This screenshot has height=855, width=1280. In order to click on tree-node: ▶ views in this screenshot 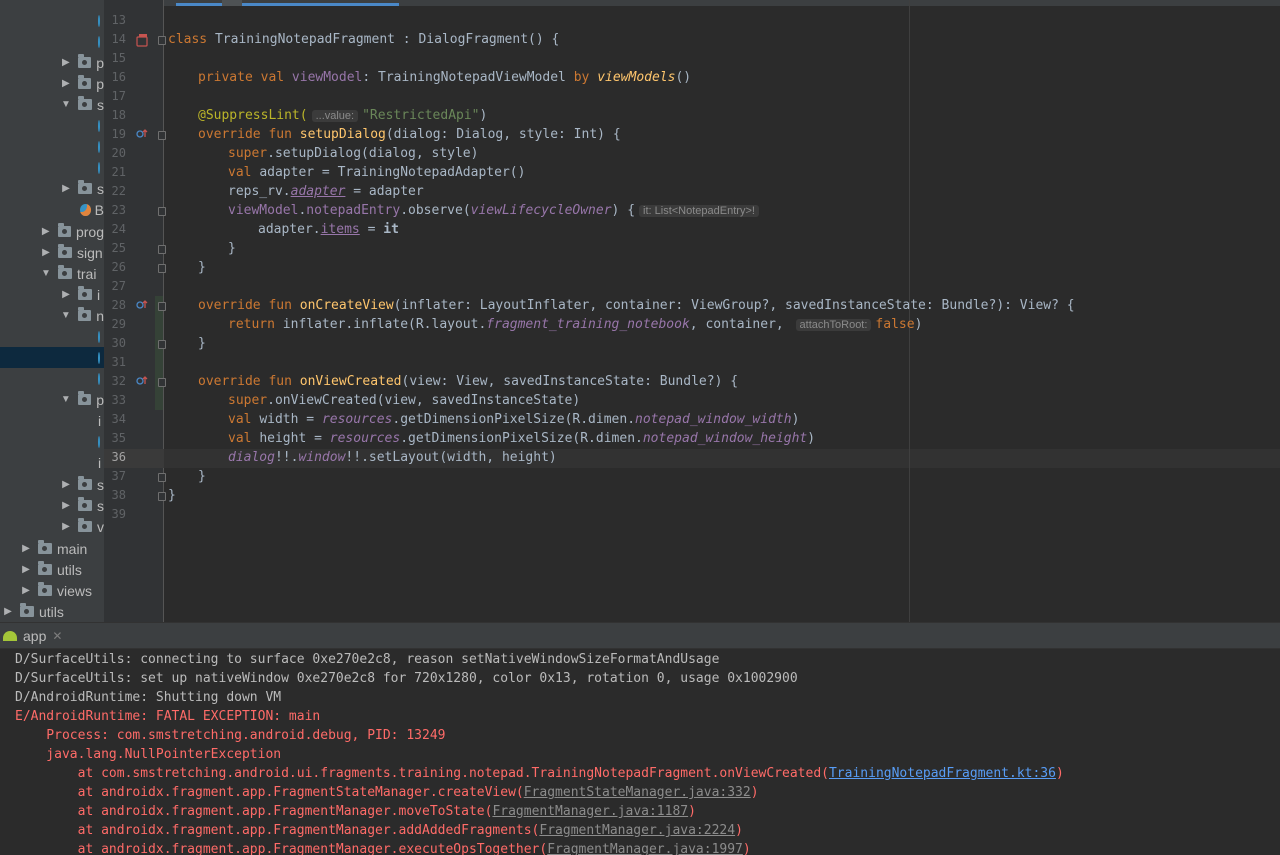, I will do `click(52, 590)`.